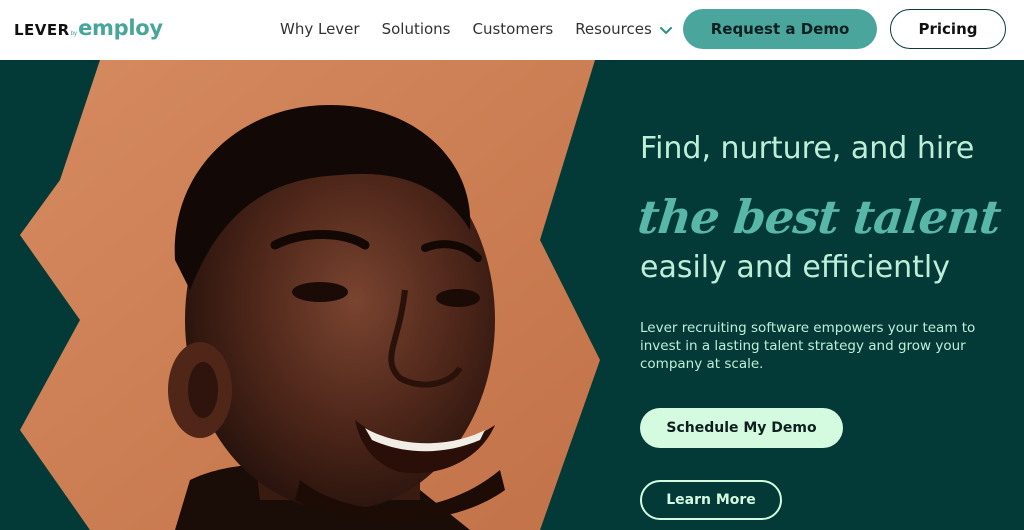 The height and width of the screenshot is (530, 1024). I want to click on hero-headline-line3: easily and efficiently, so click(795, 267).